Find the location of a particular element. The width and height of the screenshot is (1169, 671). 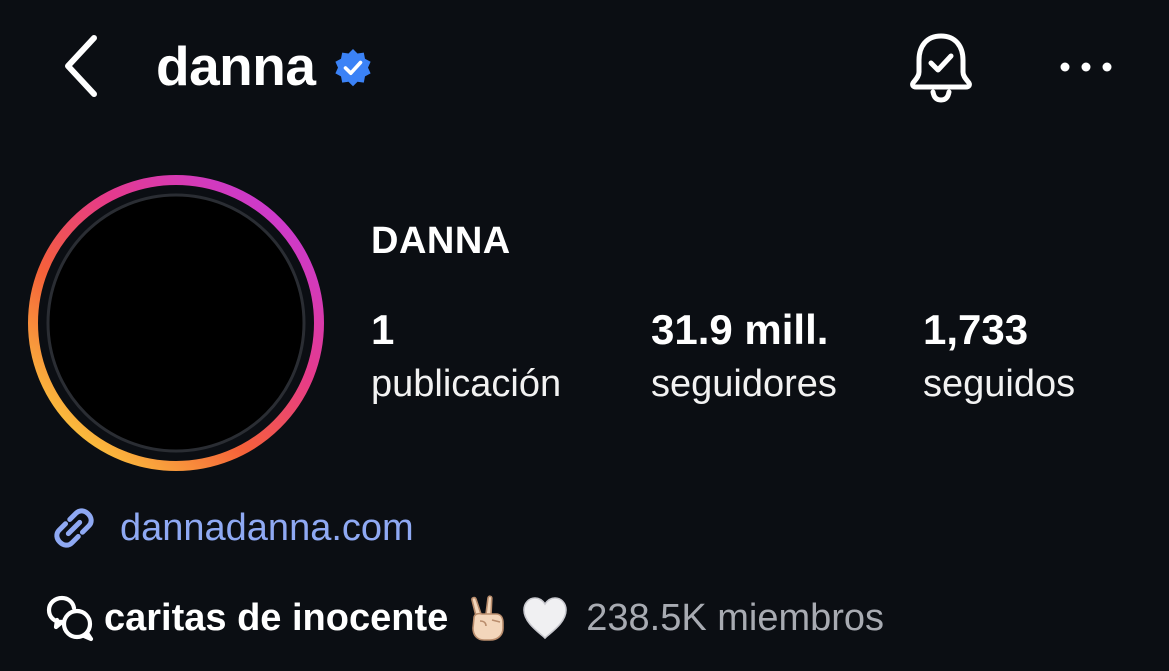

more-dots-icon is located at coordinates (1086, 67).